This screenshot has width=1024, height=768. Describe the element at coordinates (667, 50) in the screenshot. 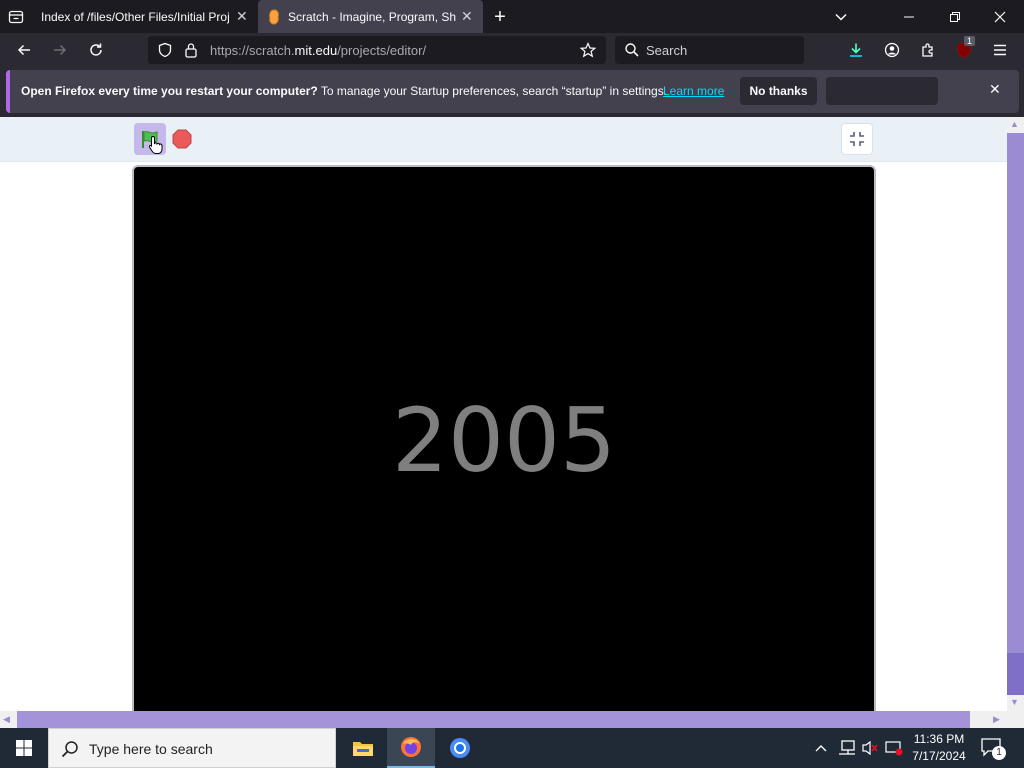

I see `search-placeholder: Search` at that location.